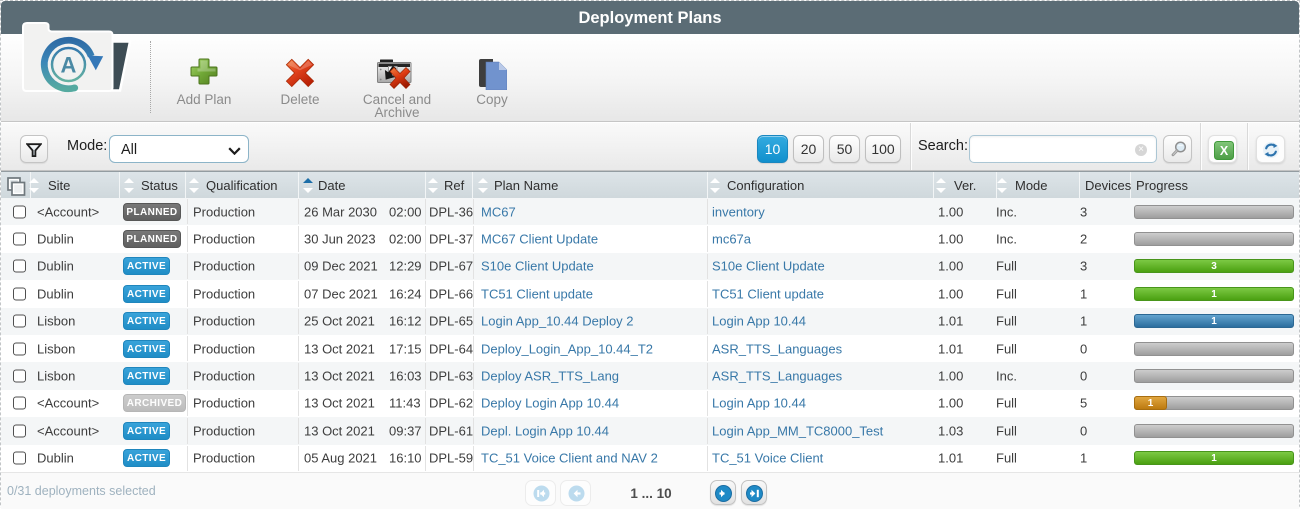 The image size is (1300, 509). I want to click on svg-text: A, so click(69, 65).